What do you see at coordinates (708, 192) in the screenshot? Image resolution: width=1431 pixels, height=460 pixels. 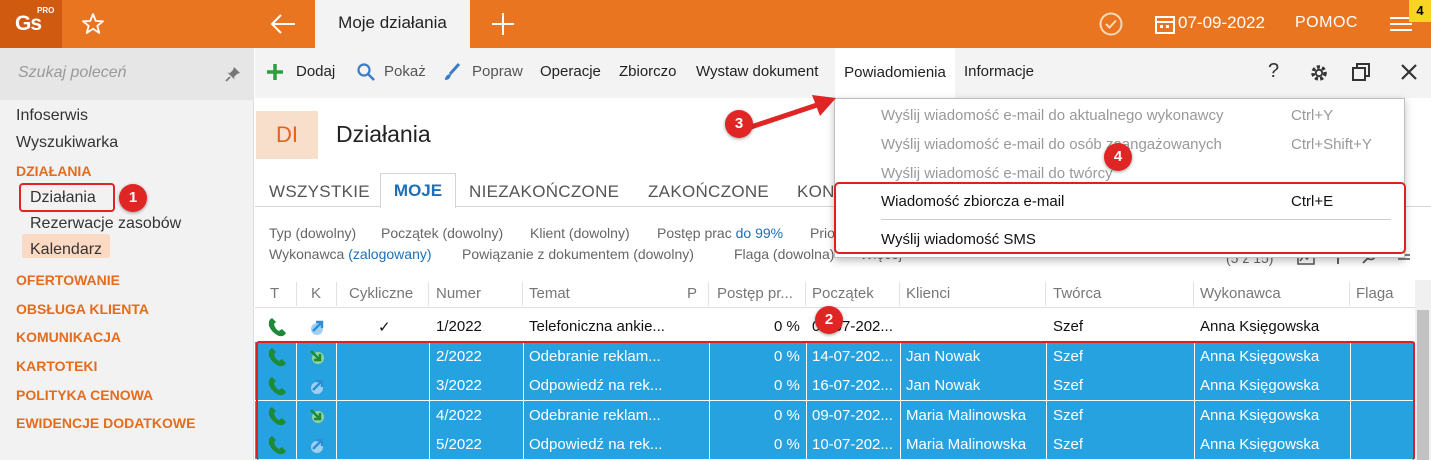 I see `tab-zakonczone: ZAKOŃCZONE` at bounding box center [708, 192].